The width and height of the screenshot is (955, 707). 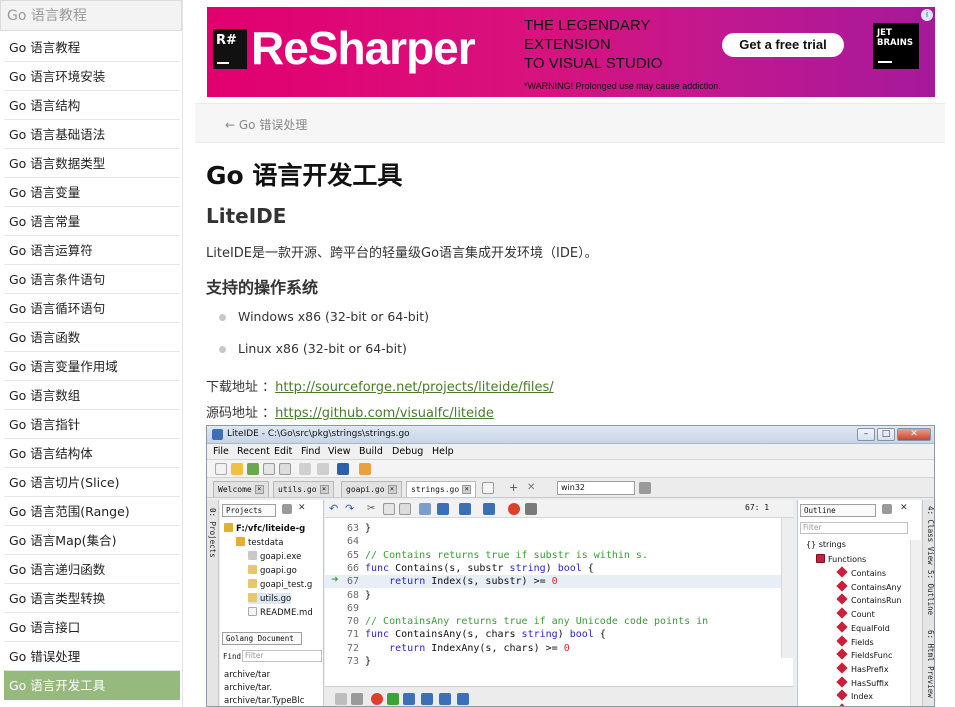 I want to click on sidebar-item: Go 语言环境安装, so click(x=92, y=76).